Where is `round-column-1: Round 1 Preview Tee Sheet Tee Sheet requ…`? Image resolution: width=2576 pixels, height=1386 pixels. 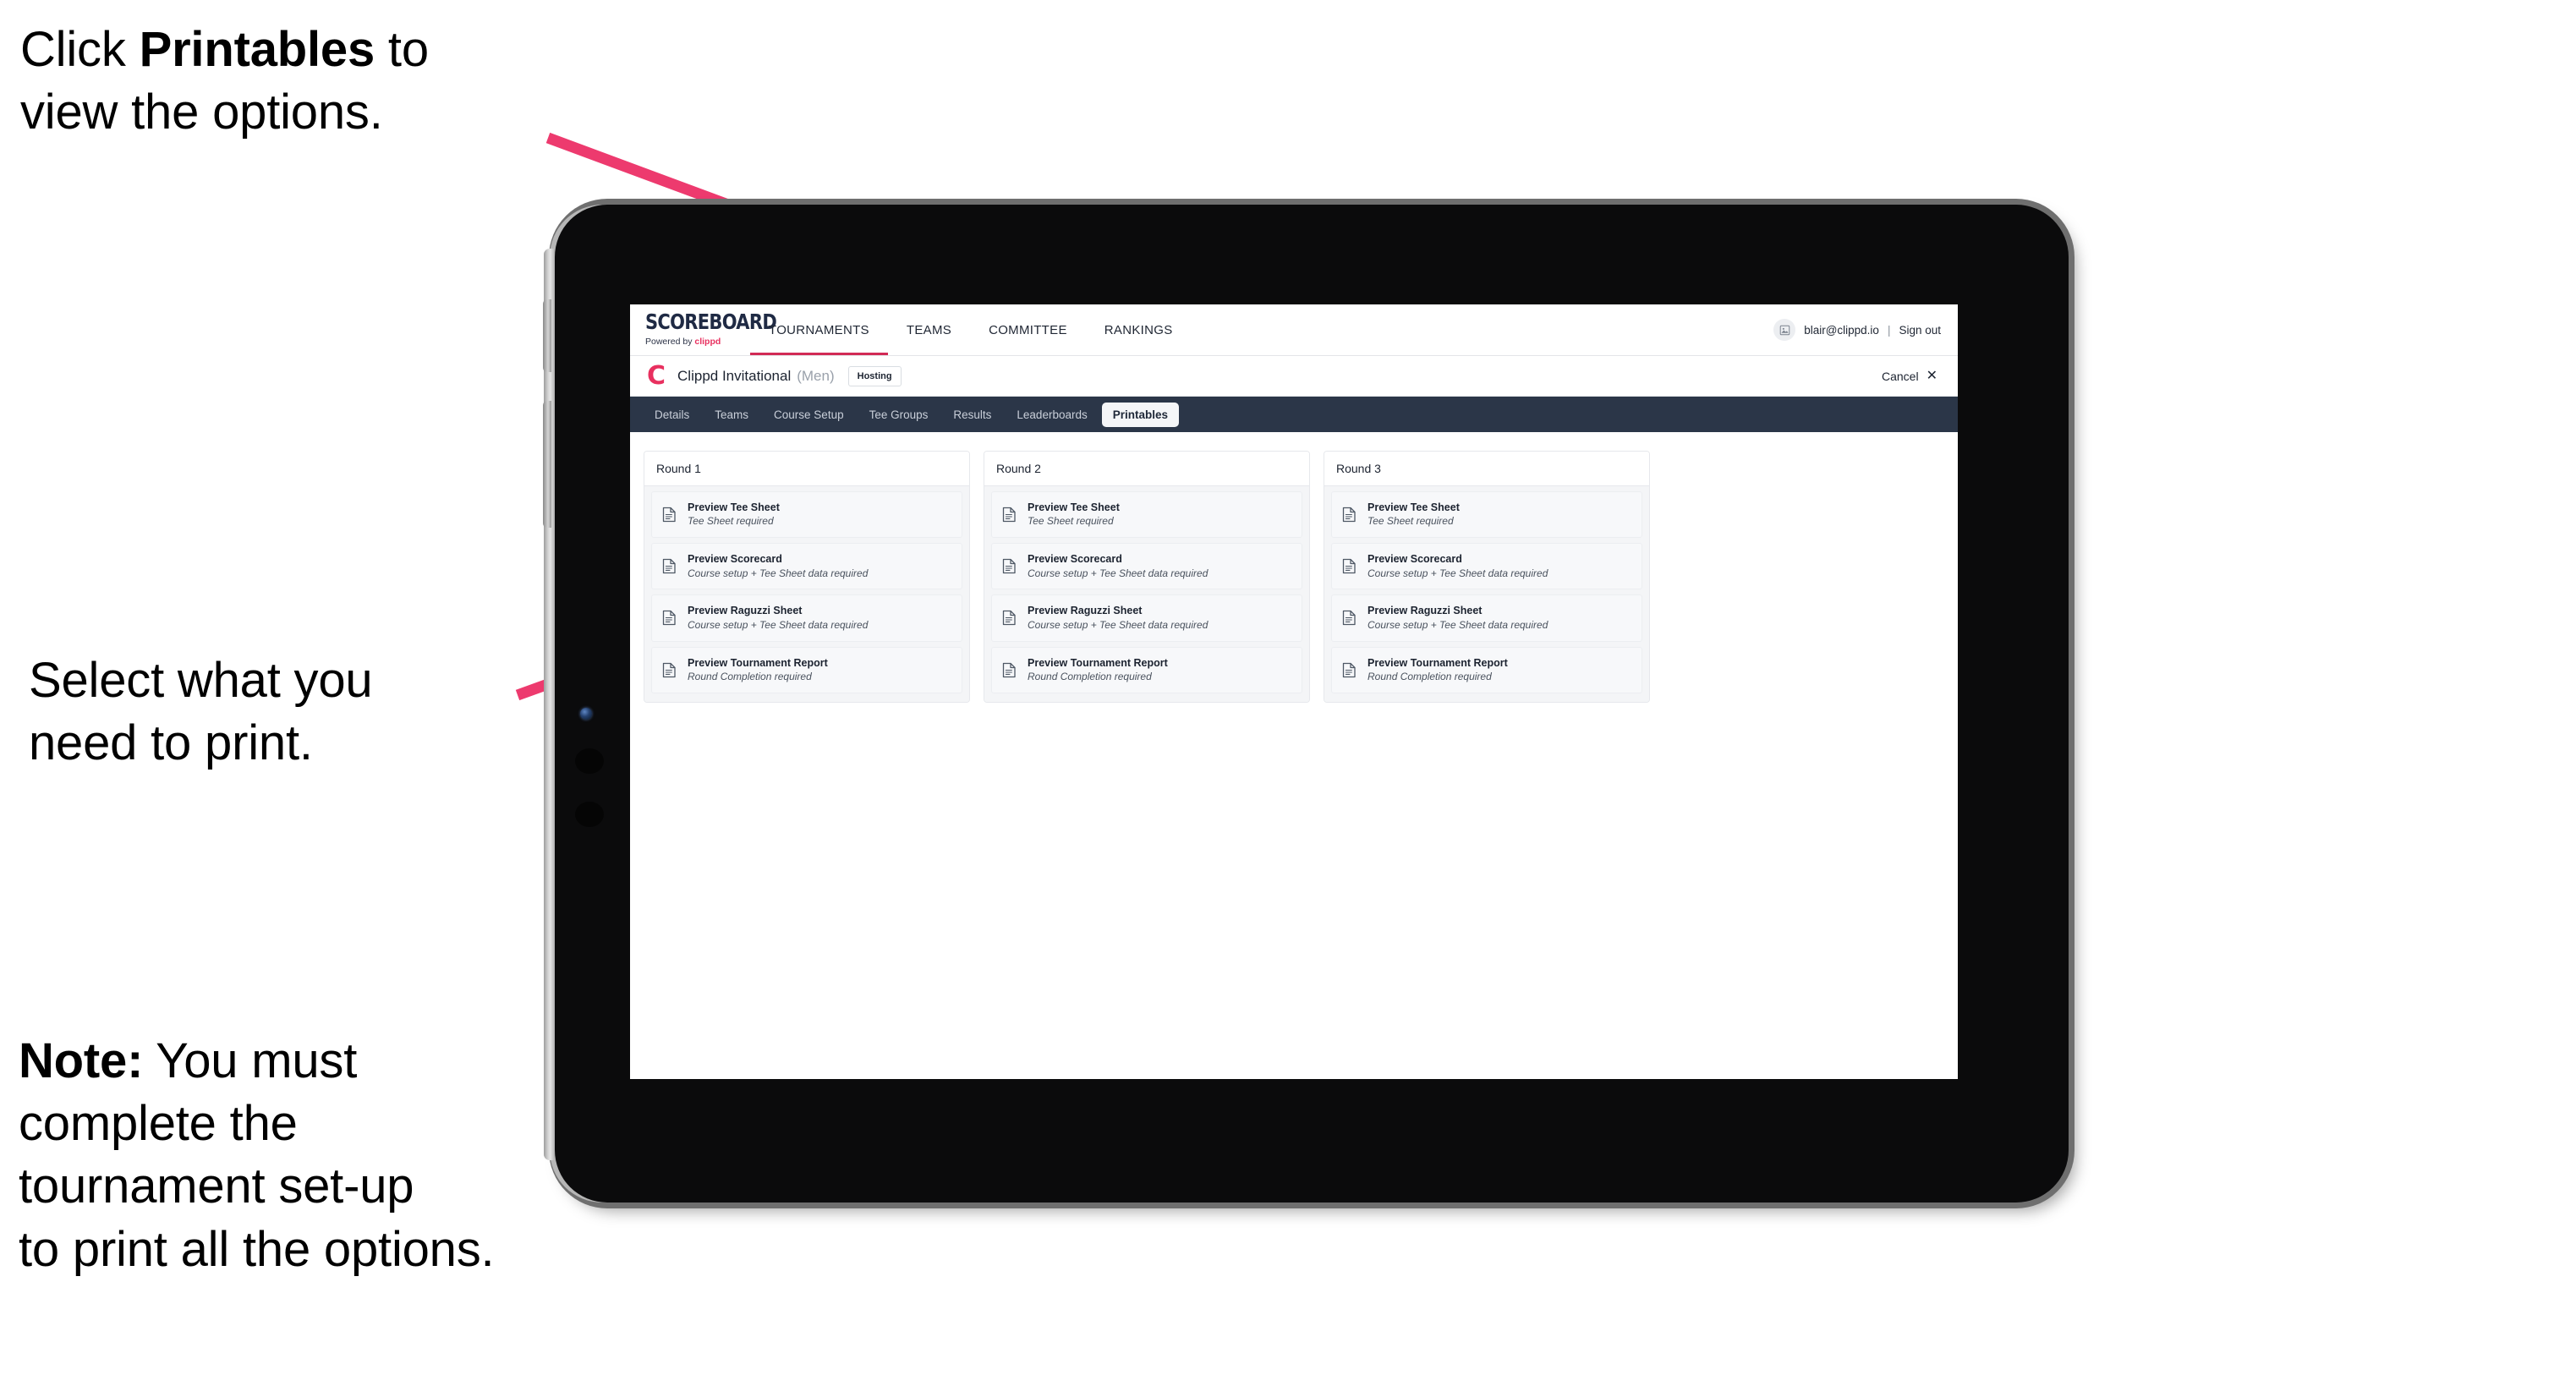
round-column-1: Round 1 Preview Tee Sheet Tee Sheet requ… is located at coordinates (807, 577).